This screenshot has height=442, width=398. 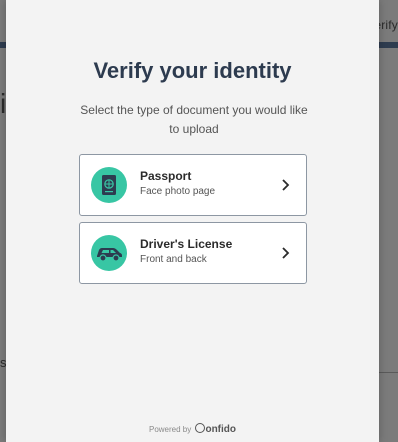 What do you see at coordinates (166, 176) in the screenshot?
I see `passport-option-title: Passport` at bounding box center [166, 176].